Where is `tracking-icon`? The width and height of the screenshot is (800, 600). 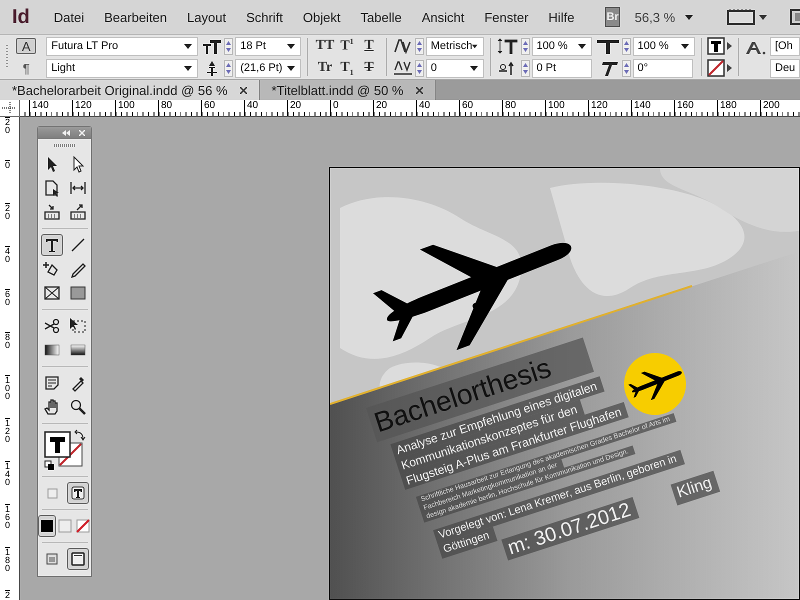
tracking-icon is located at coordinates (402, 68).